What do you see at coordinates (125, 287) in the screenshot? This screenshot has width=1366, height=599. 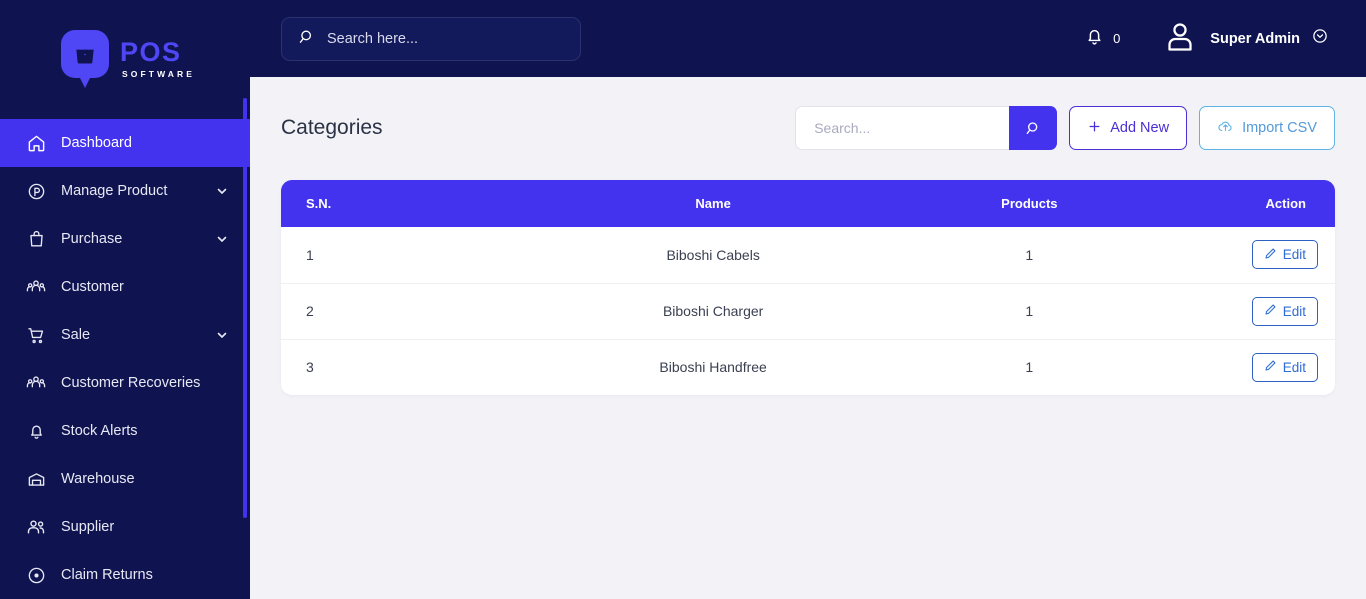 I see `sidebar-item-customer: Customer` at bounding box center [125, 287].